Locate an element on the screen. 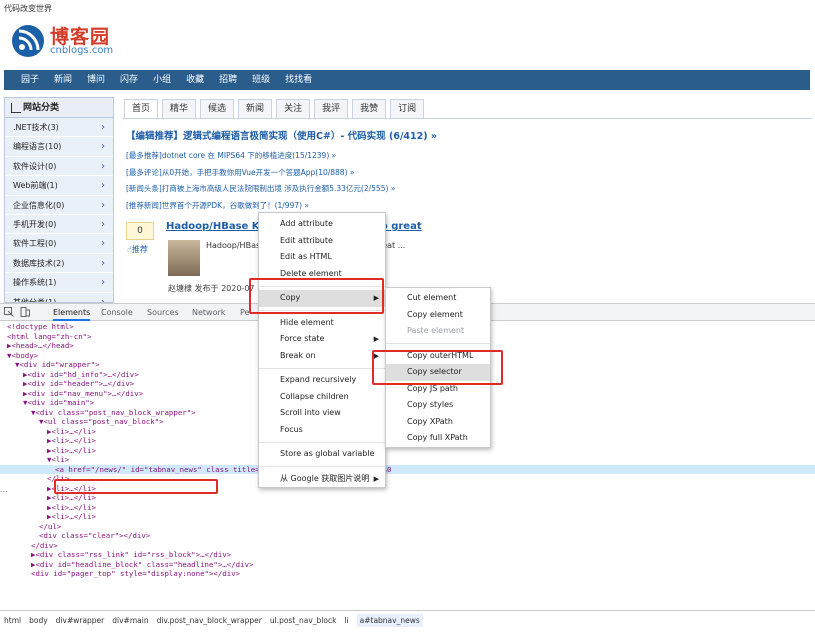  menu-item: Copy XPath is located at coordinates (438, 422).